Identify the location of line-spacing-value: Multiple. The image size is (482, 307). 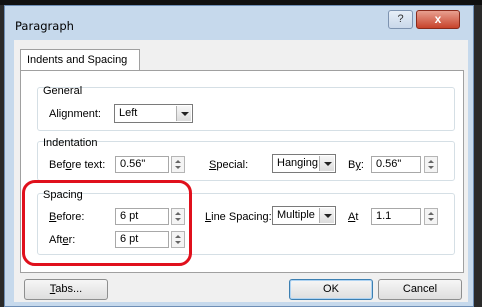
(296, 215).